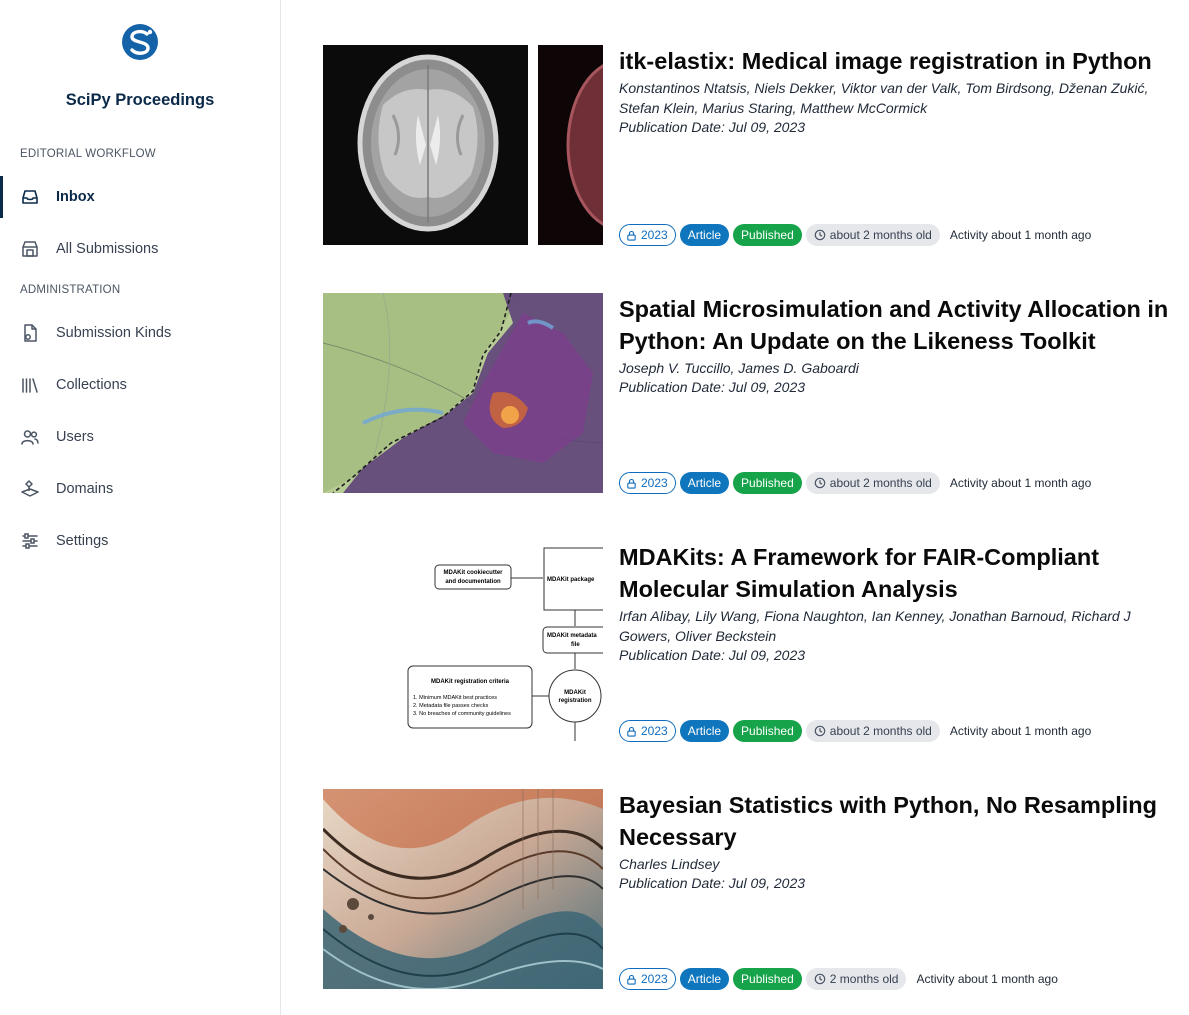 Image resolution: width=1189 pixels, height=1015 pixels. What do you see at coordinates (70, 290) in the screenshot?
I see `section-label-administration: ADMINISTRATION` at bounding box center [70, 290].